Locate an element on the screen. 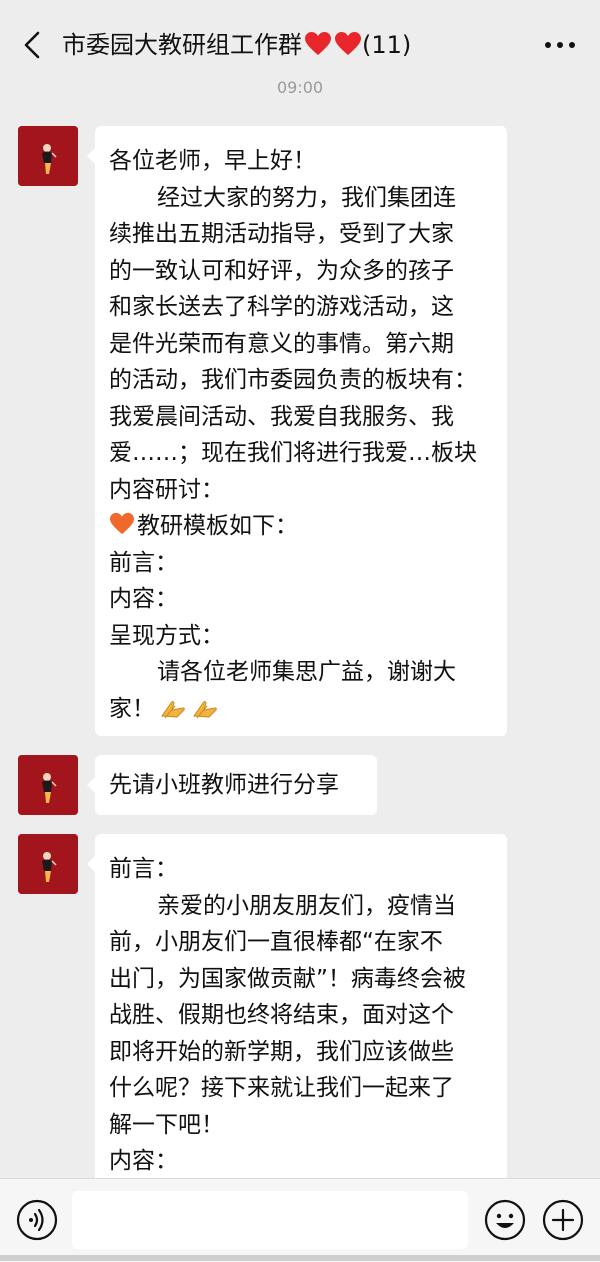 The height and width of the screenshot is (1262, 600). message-line: 解一下吧！ is located at coordinates (166, 1124).